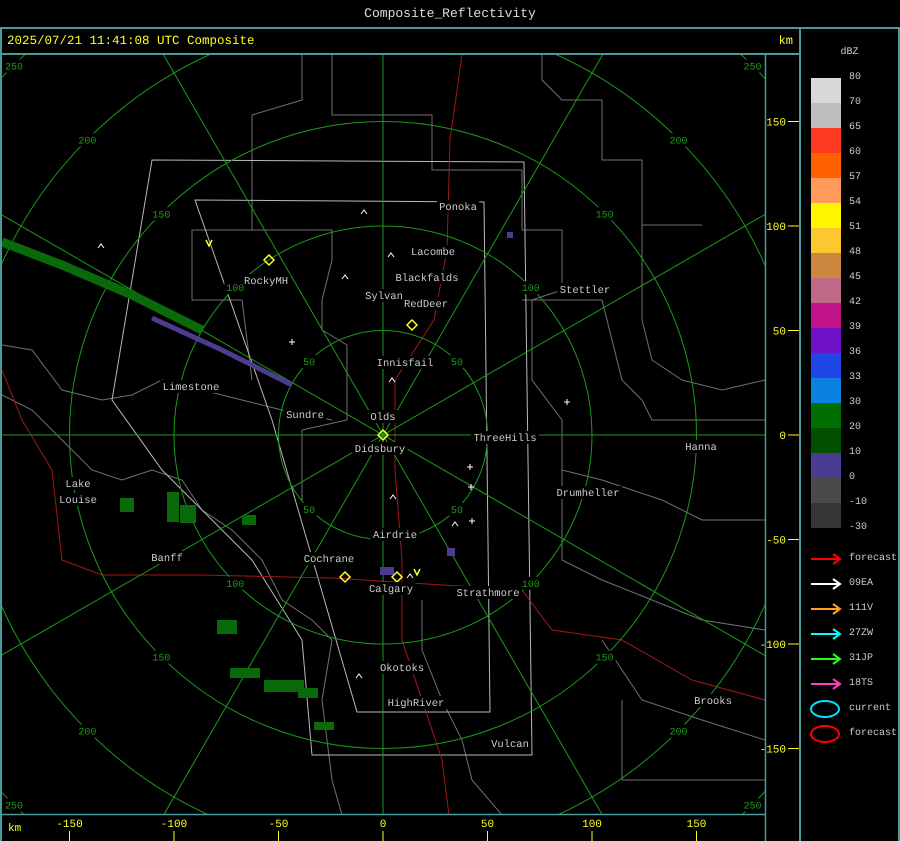  I want to click on scale-label: -10, so click(858, 503).